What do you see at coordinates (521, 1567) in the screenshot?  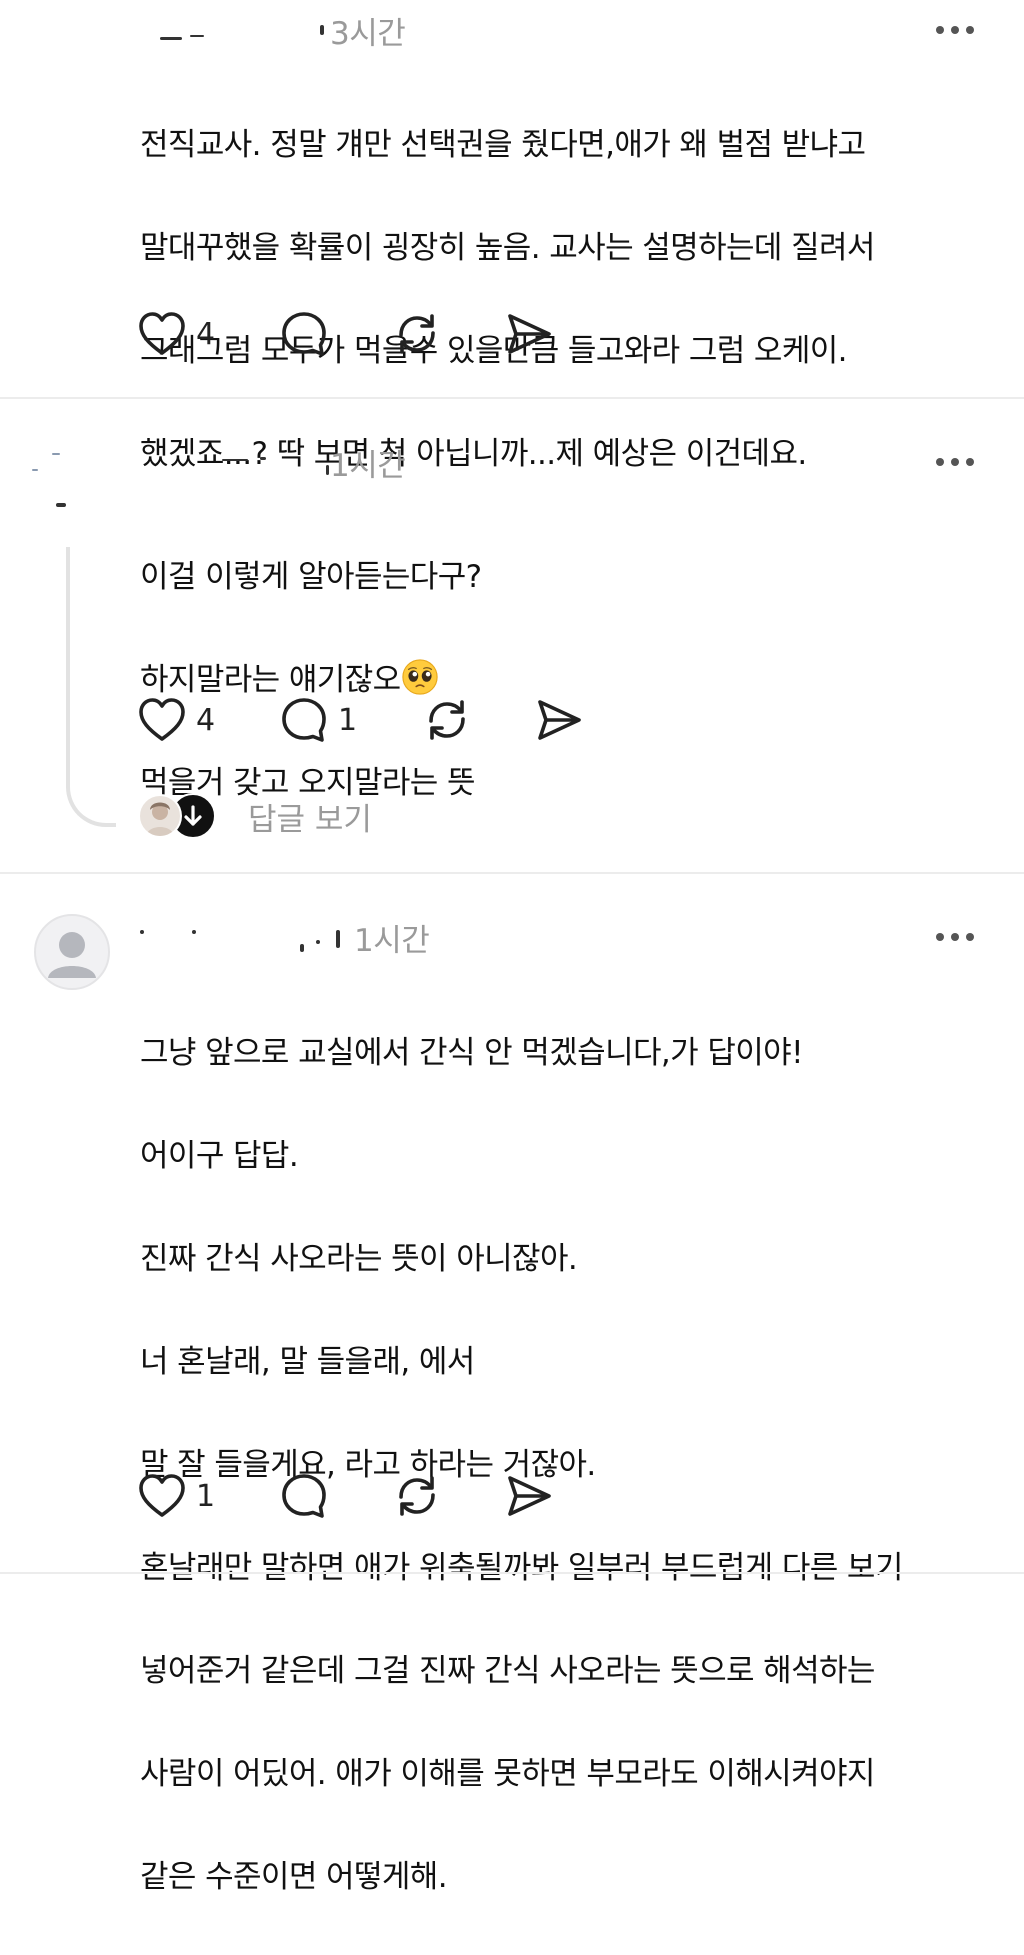 I see `post-line: 혼날래만 말하면 애가 위축될까봐 일부러 부드럽게 다른 보기` at bounding box center [521, 1567].